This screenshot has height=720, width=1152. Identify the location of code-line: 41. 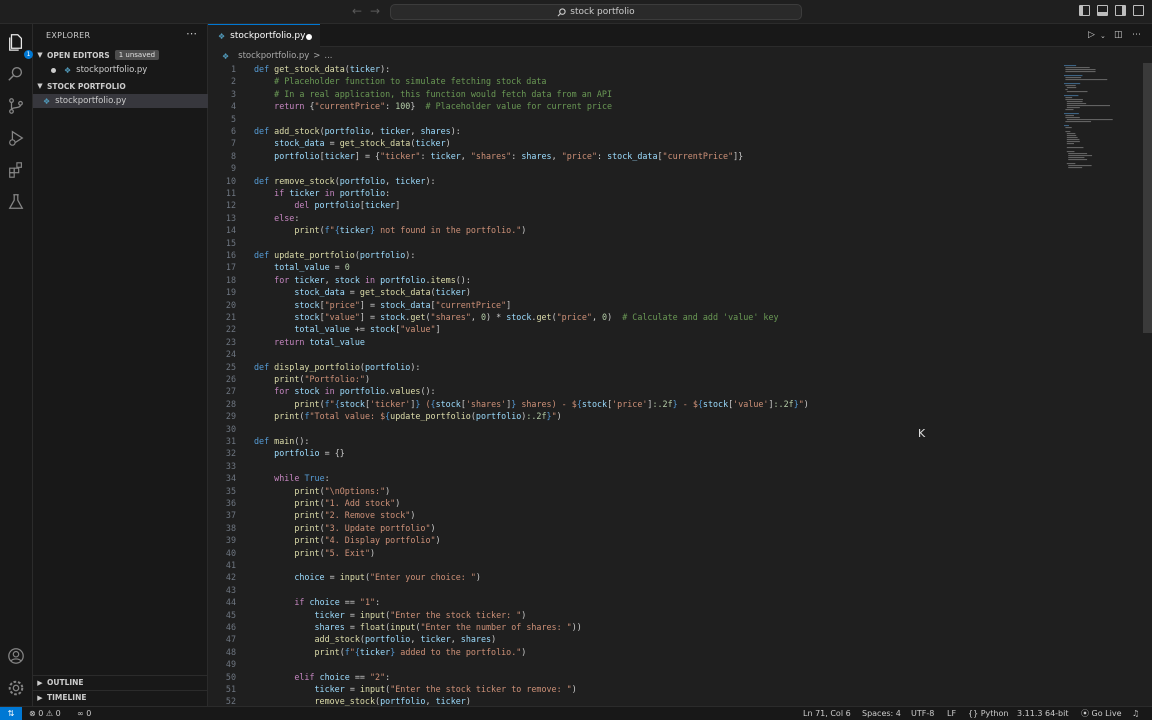
(222, 565).